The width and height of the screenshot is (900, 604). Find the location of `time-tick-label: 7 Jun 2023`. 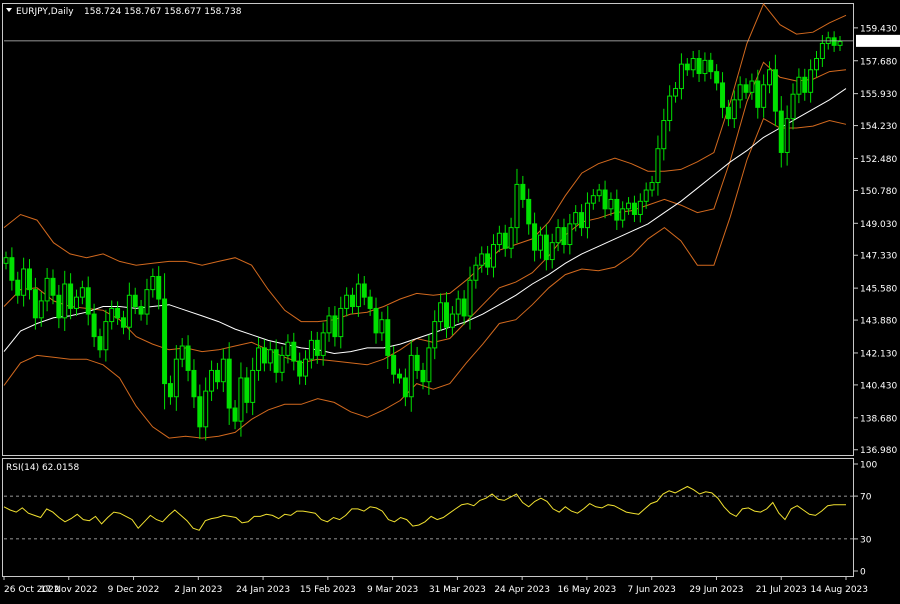

time-tick-label: 7 Jun 2023 is located at coordinates (651, 590).